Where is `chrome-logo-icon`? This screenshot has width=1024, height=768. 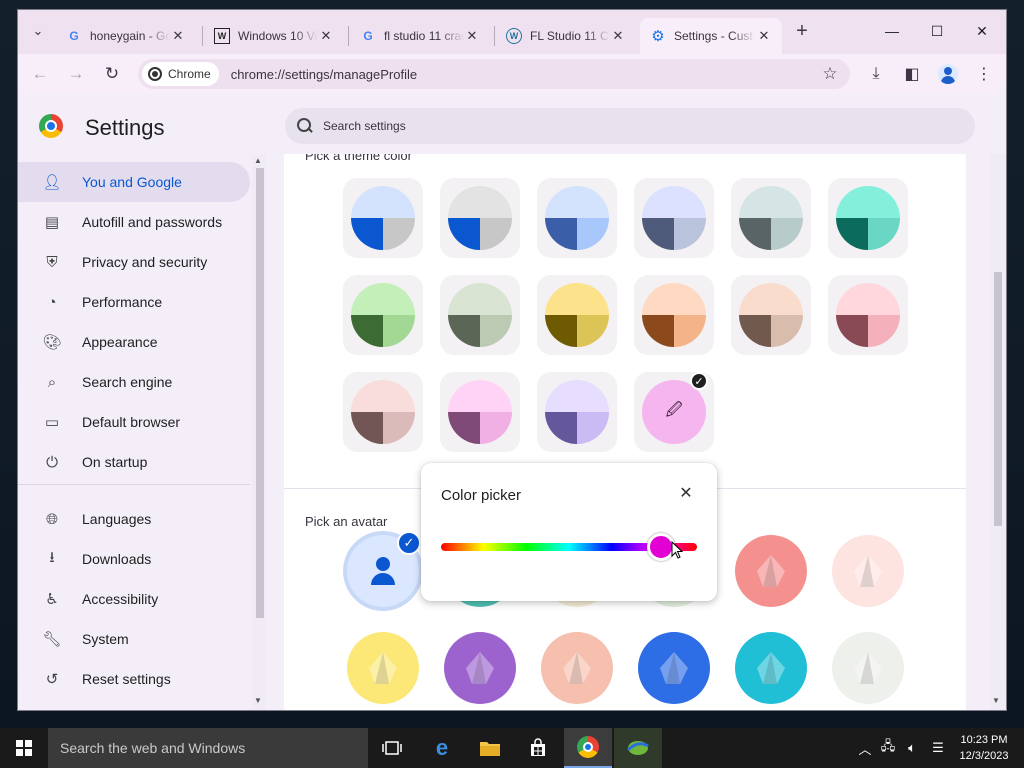 chrome-logo-icon is located at coordinates (51, 126).